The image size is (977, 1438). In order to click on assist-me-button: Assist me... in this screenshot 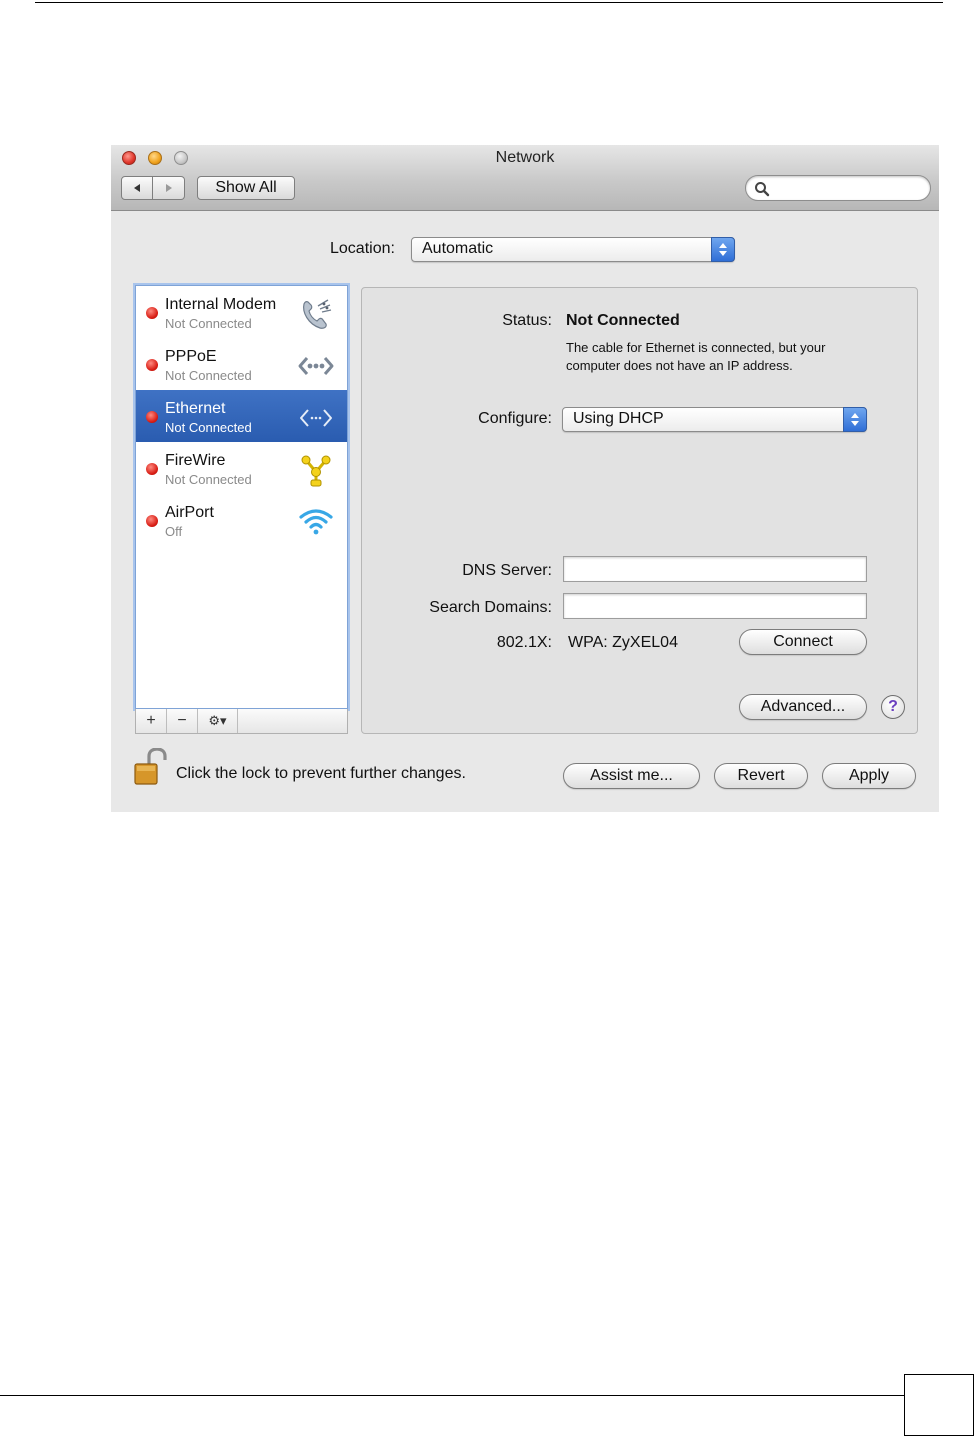, I will do `click(631, 776)`.